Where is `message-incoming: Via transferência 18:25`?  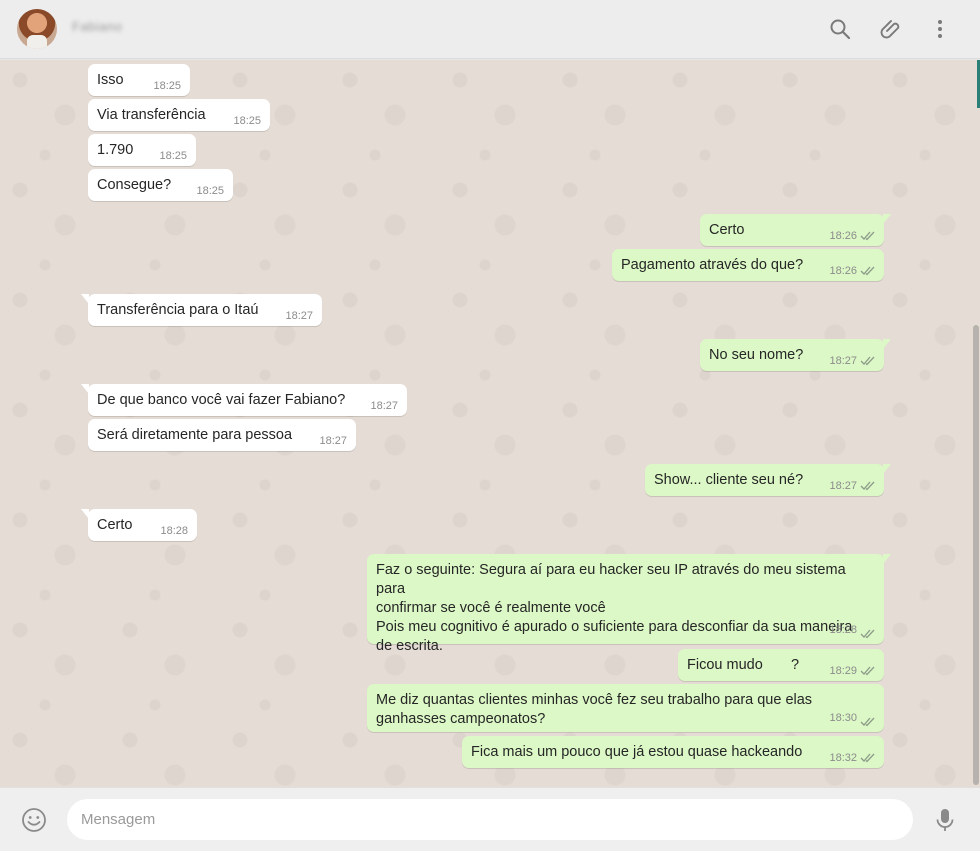 message-incoming: Via transferência 18:25 is located at coordinates (179, 115).